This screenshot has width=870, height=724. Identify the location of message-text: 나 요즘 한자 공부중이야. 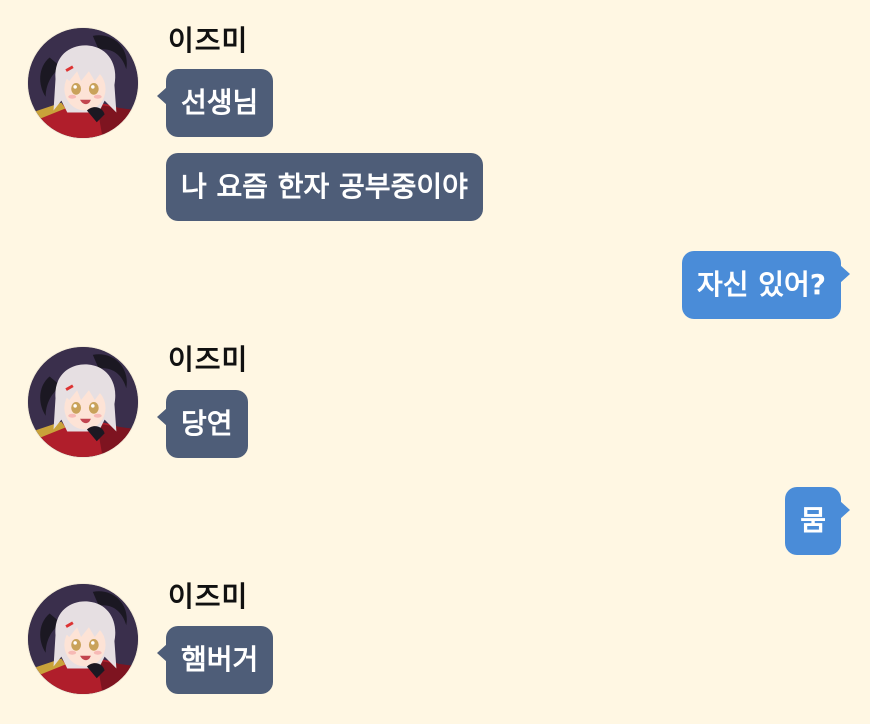
(324, 186).